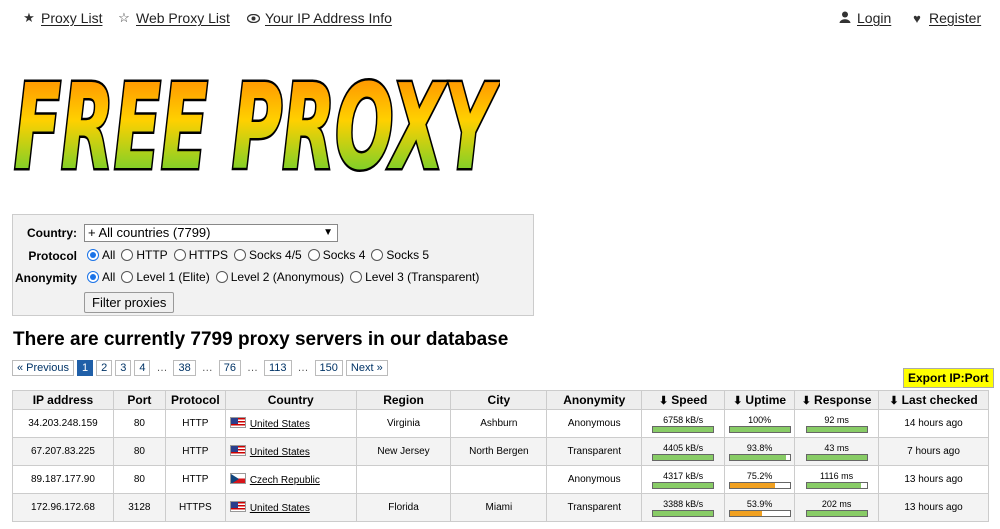  I want to click on uptime-cell: 100%, so click(760, 423).